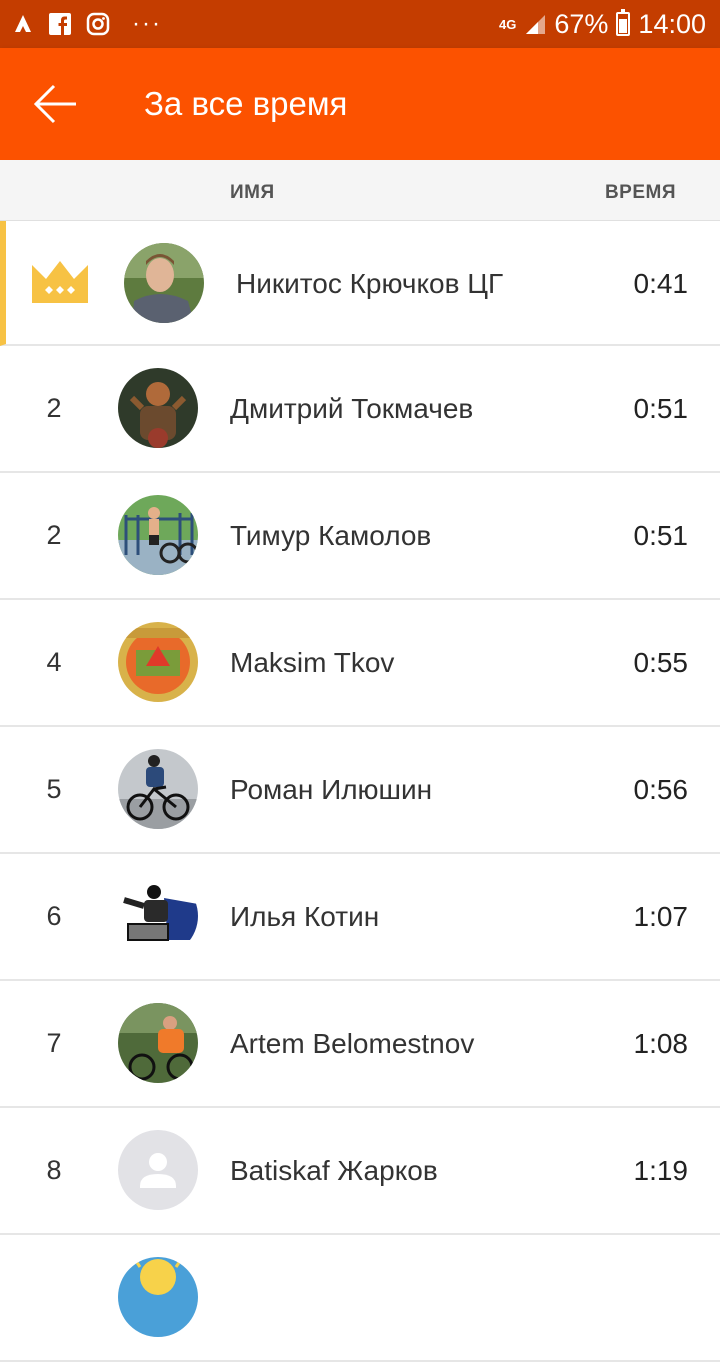  Describe the element at coordinates (370, 283) in the screenshot. I see `athlete-name: Никитос Крючков ЦГ` at that location.